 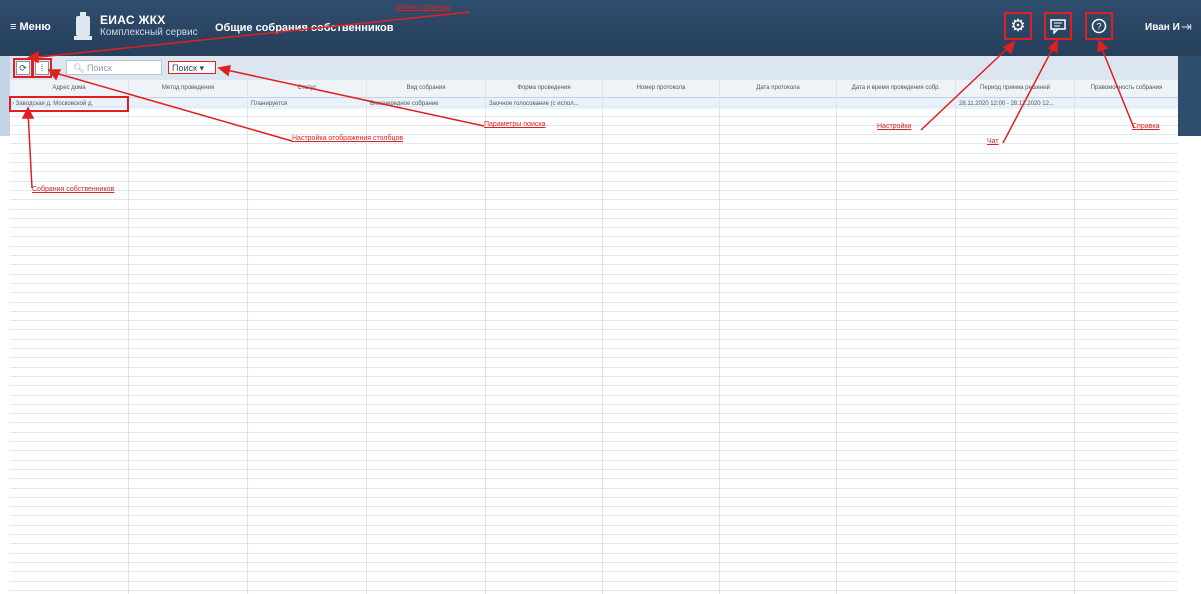 I want to click on annotation-settings: Настройки, so click(x=894, y=126).